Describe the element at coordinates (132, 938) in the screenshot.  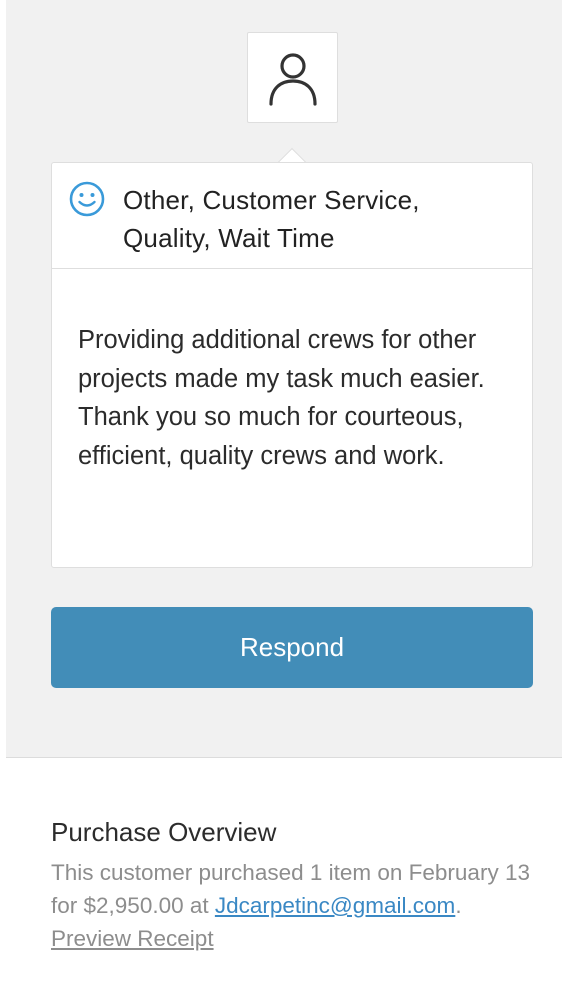
I see `preview-receipt-link: Preview Receipt` at that location.